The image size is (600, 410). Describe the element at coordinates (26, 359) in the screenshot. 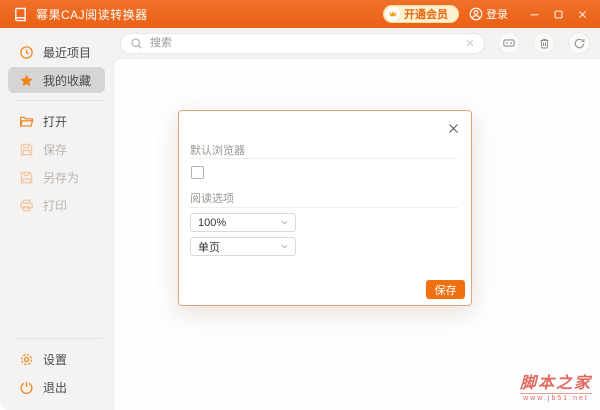

I see `gear-icon` at that location.